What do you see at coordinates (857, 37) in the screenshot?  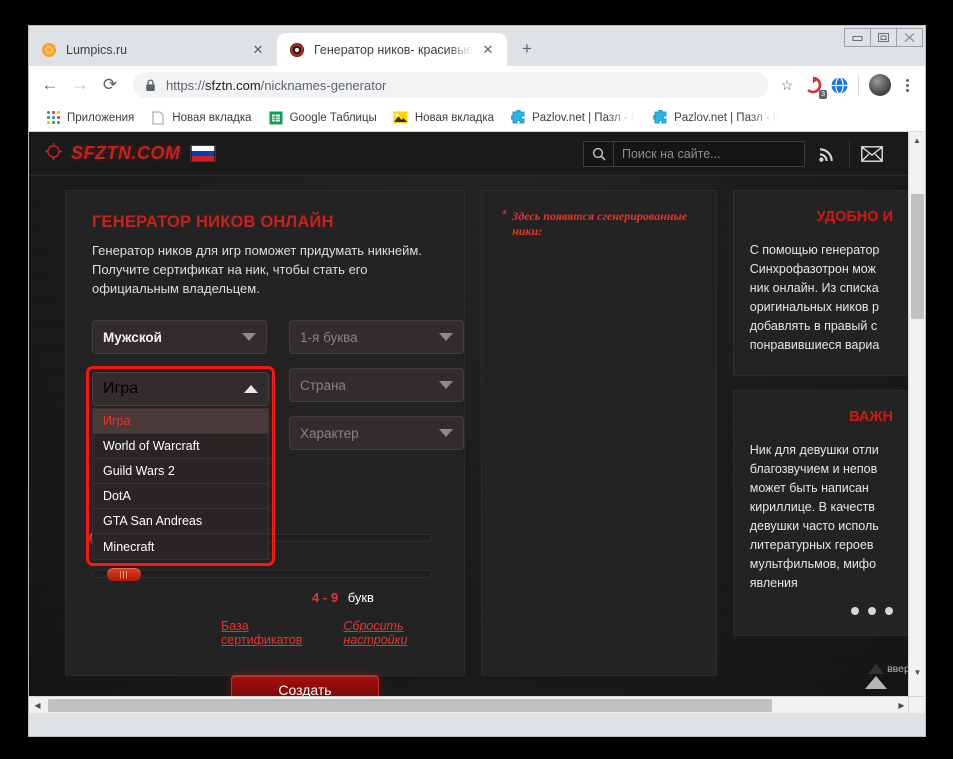 I see `minimize-button` at bounding box center [857, 37].